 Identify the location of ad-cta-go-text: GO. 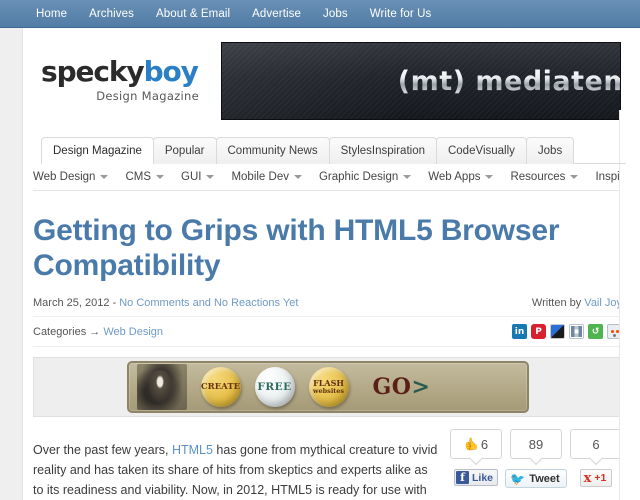
(392, 387).